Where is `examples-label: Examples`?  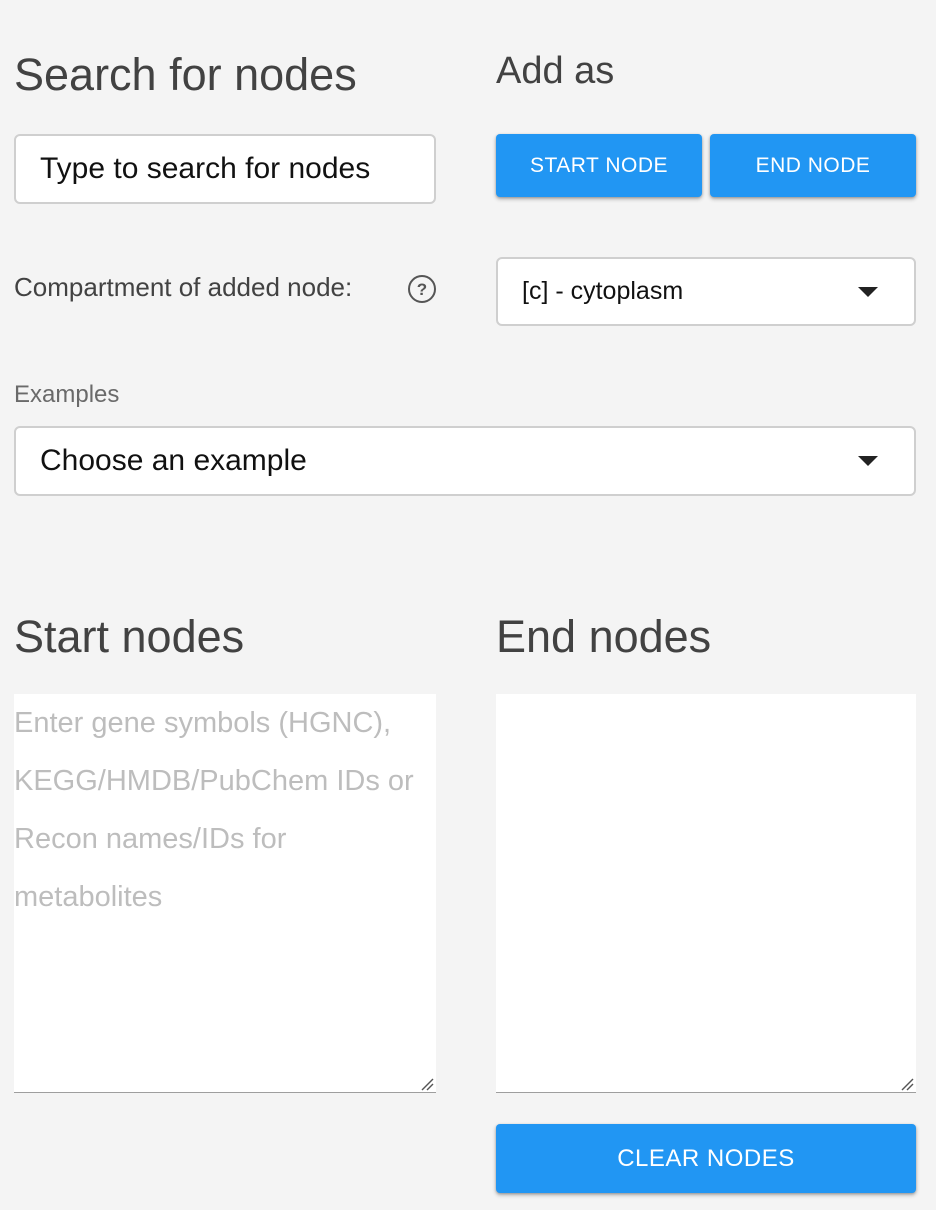 examples-label: Examples is located at coordinates (67, 394).